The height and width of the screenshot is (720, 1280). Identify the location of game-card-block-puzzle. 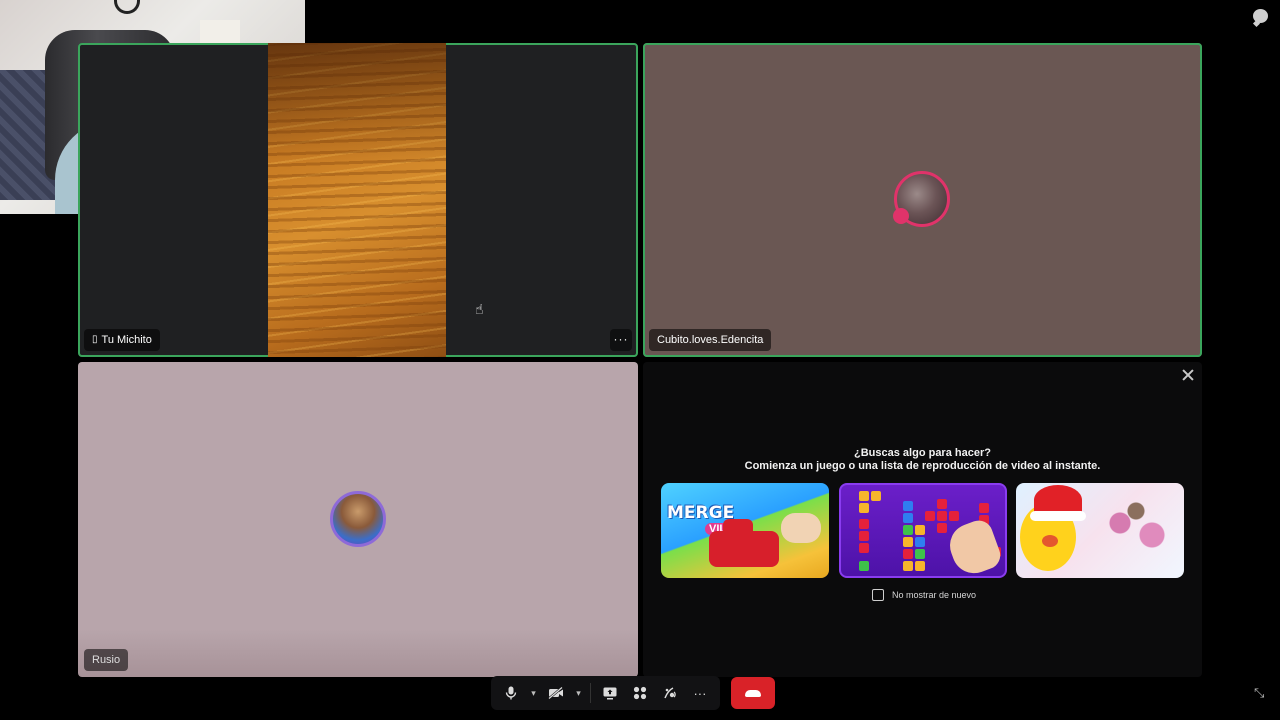
(923, 530).